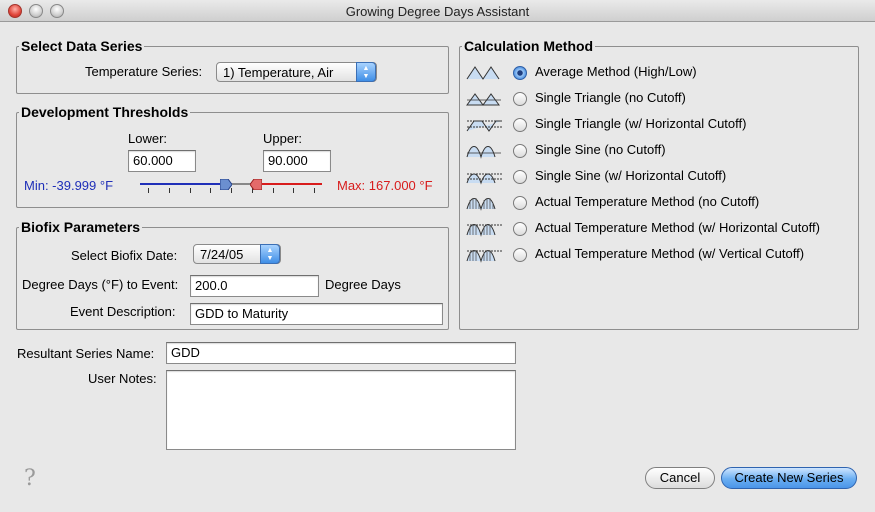  What do you see at coordinates (283, 138) in the screenshot?
I see `upper-threshold-label: Upper:` at bounding box center [283, 138].